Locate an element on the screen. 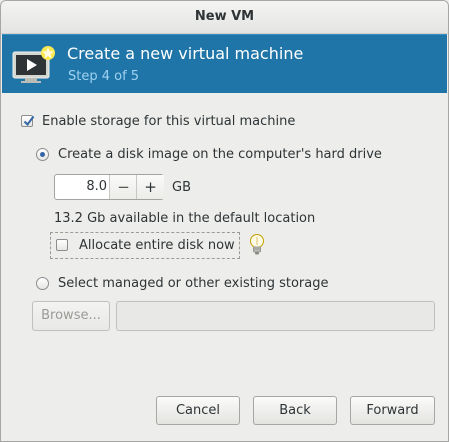 This screenshot has height=442, width=449. disk-size-spinner: 8.0 − + is located at coordinates (109, 187).